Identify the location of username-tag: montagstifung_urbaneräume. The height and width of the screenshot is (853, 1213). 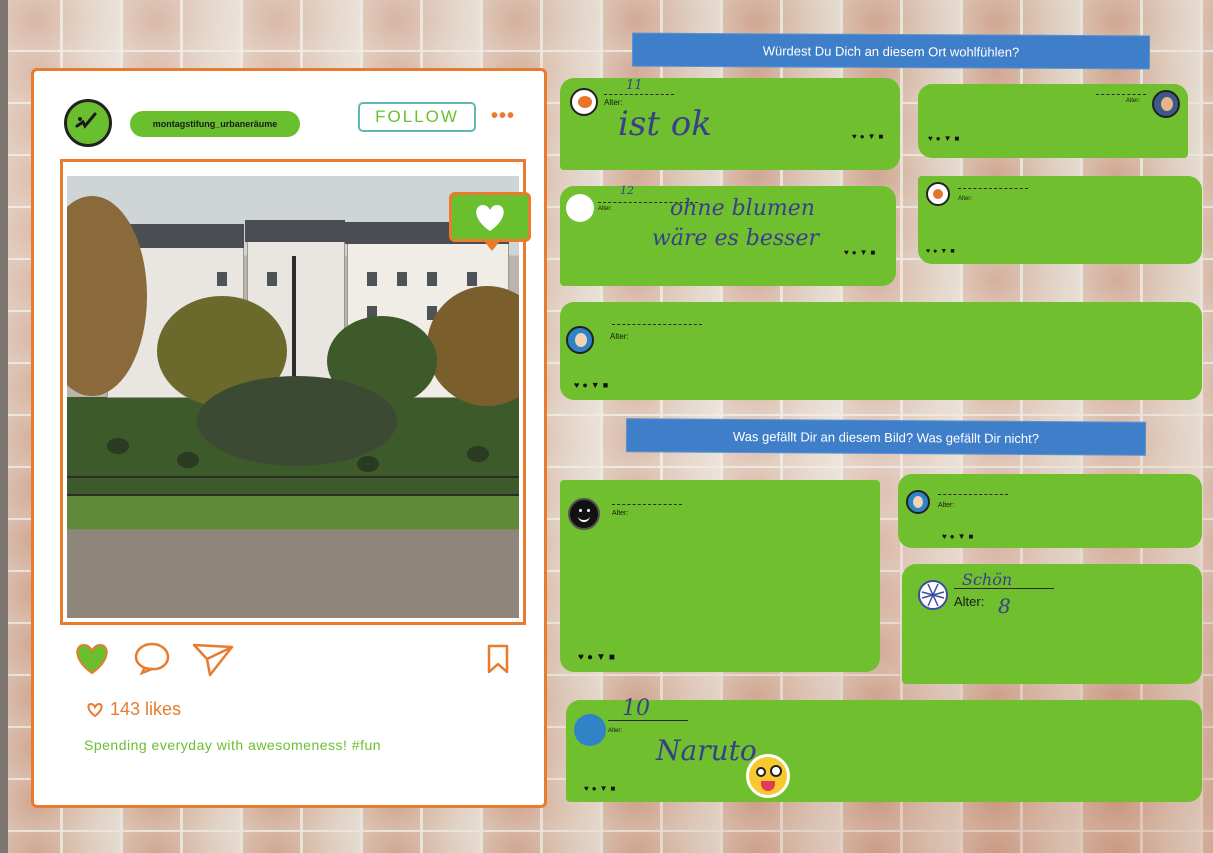
(215, 124).